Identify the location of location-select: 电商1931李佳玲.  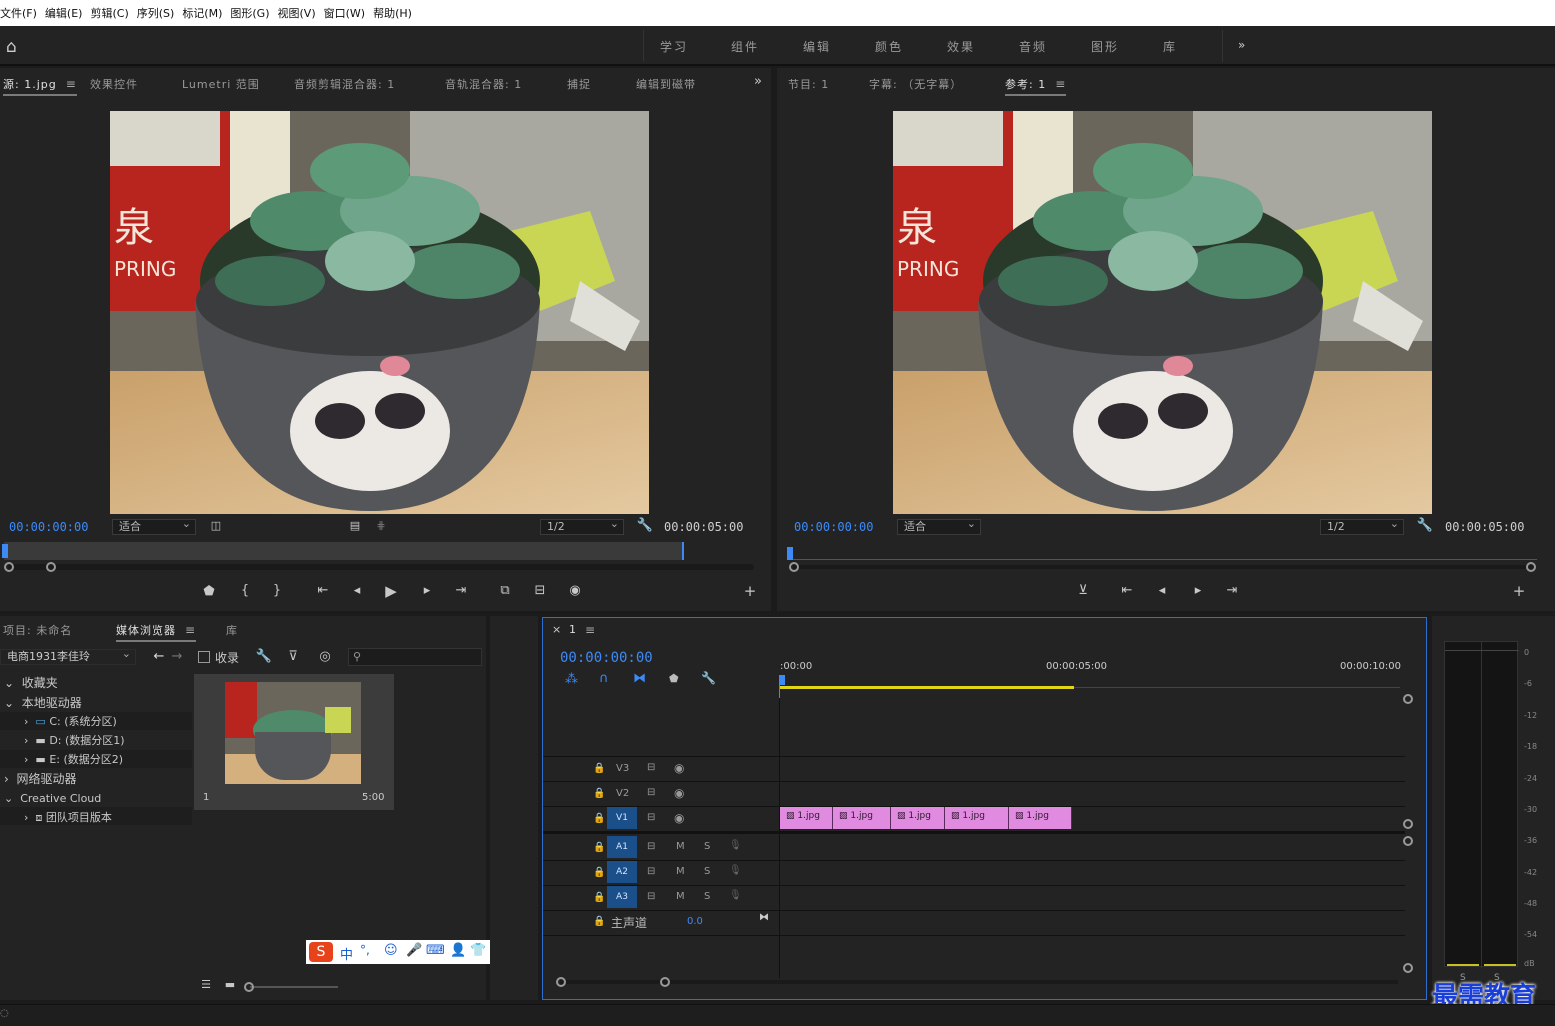
(68, 656).